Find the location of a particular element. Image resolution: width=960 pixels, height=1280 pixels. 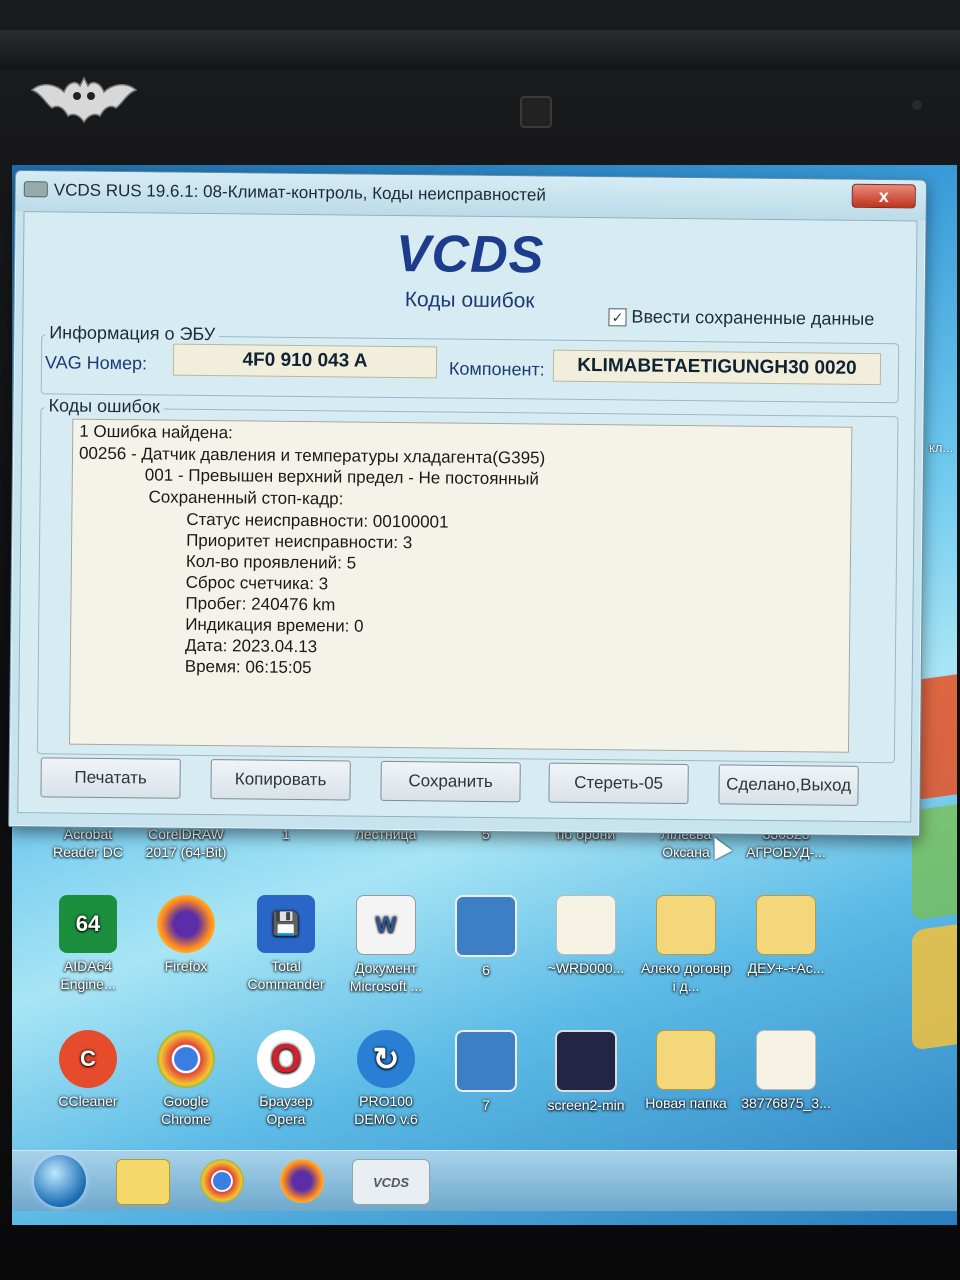

opera-icon: O is located at coordinates (286, 1059).